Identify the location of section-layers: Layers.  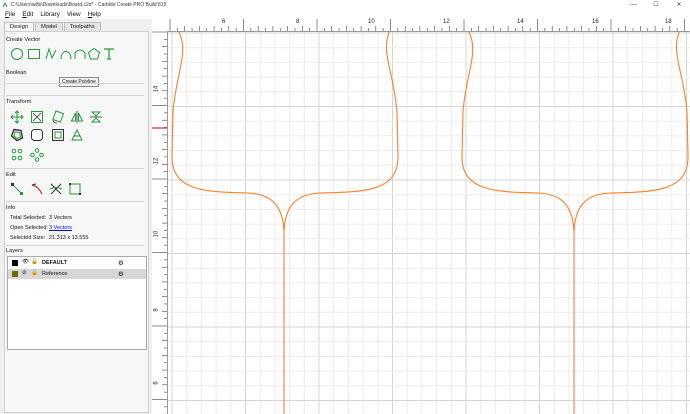
(14, 251).